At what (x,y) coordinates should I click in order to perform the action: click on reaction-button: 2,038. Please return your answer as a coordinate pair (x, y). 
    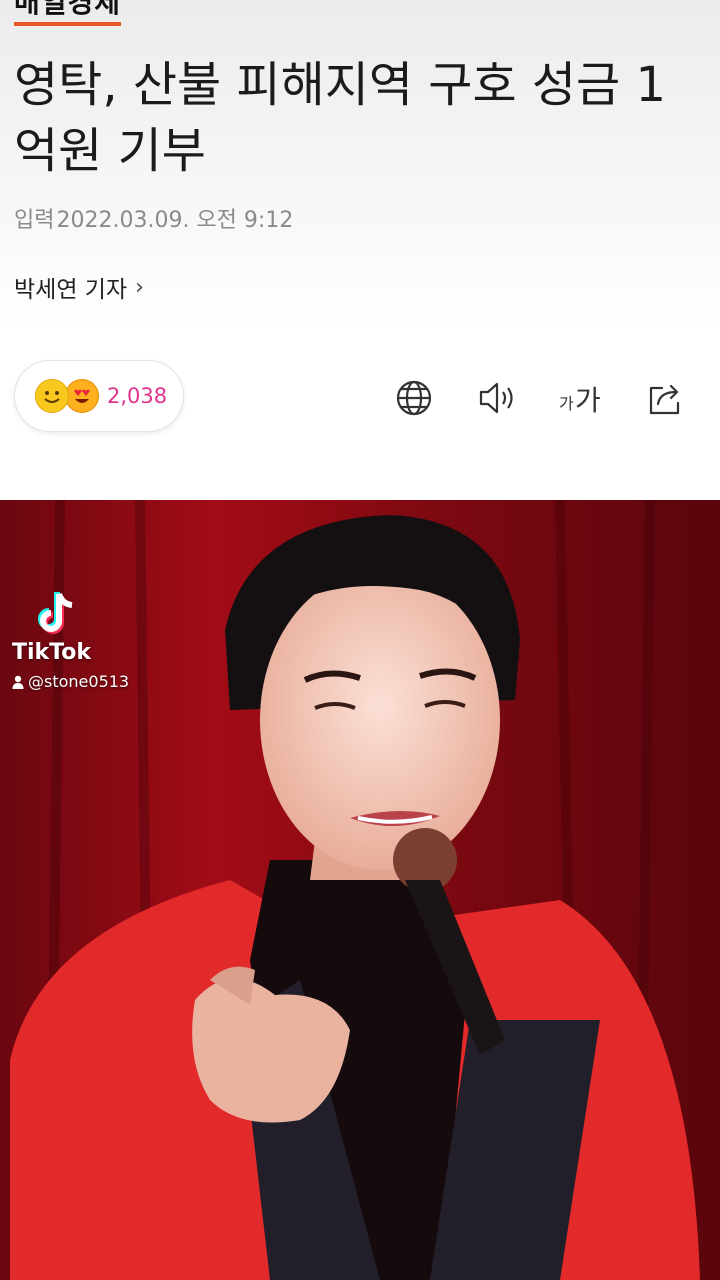
    Looking at the image, I should click on (99, 396).